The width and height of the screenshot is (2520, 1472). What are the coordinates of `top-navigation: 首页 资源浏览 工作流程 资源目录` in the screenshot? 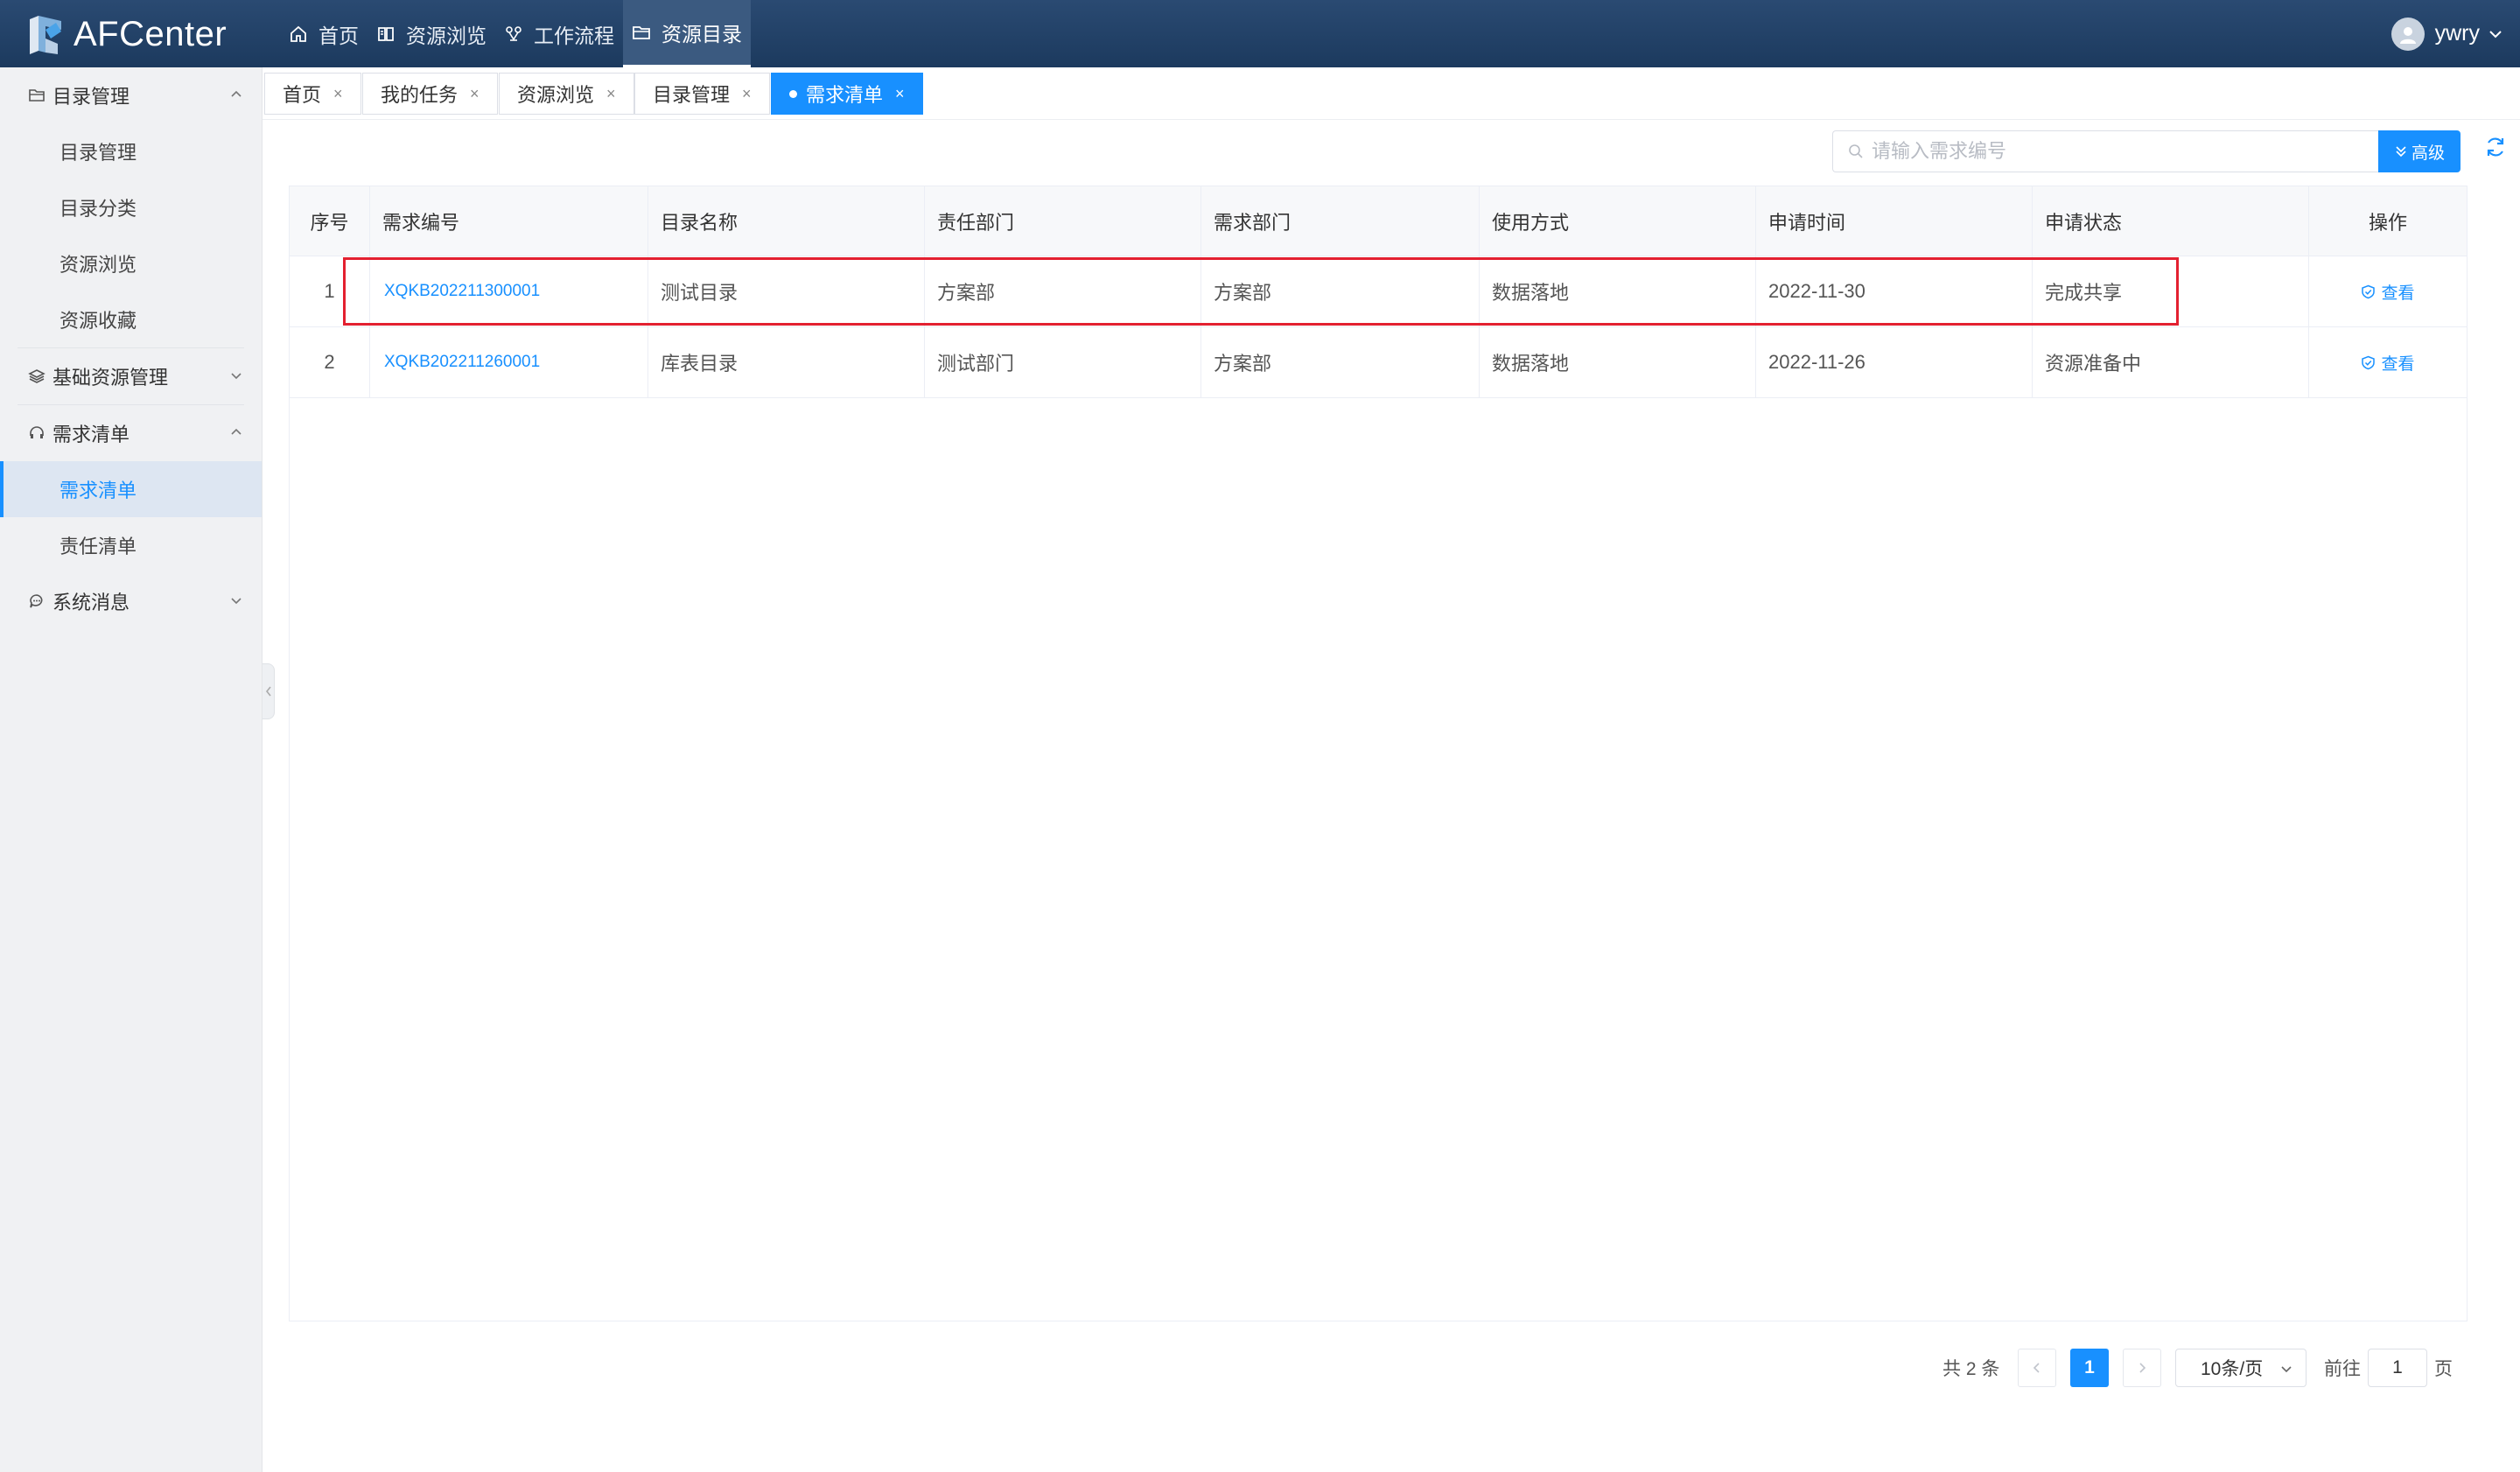 It's located at (515, 33).